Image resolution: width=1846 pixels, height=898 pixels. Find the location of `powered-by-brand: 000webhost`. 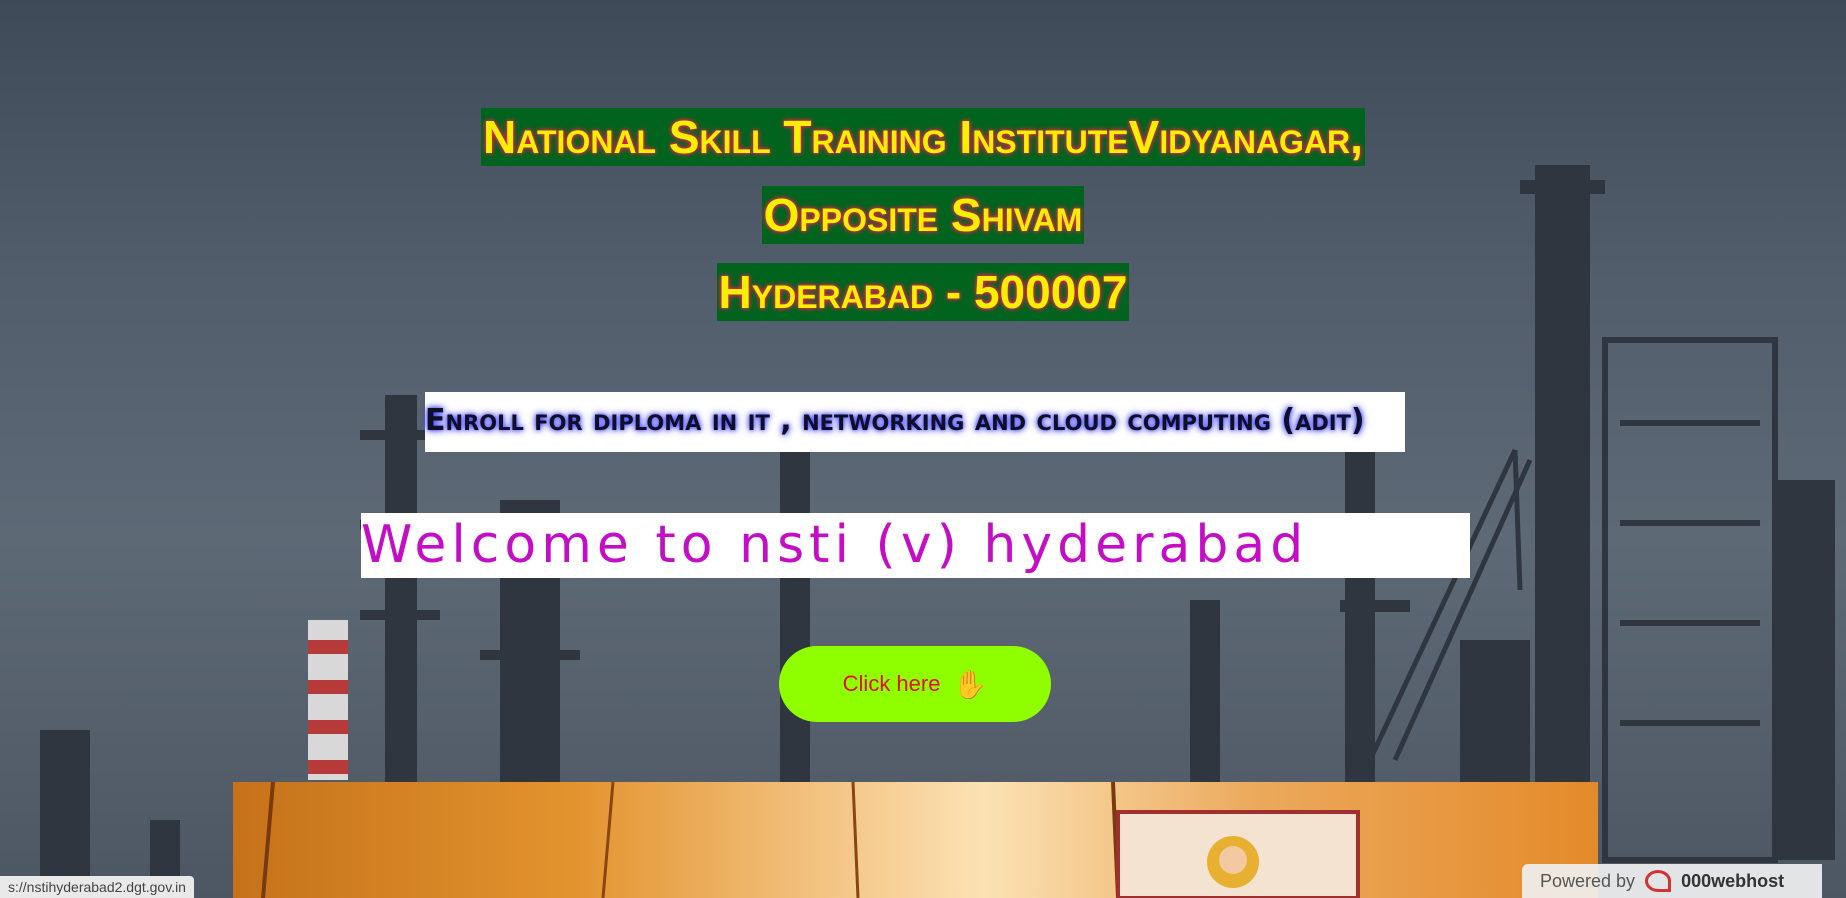

powered-by-brand: 000webhost is located at coordinates (1733, 880).